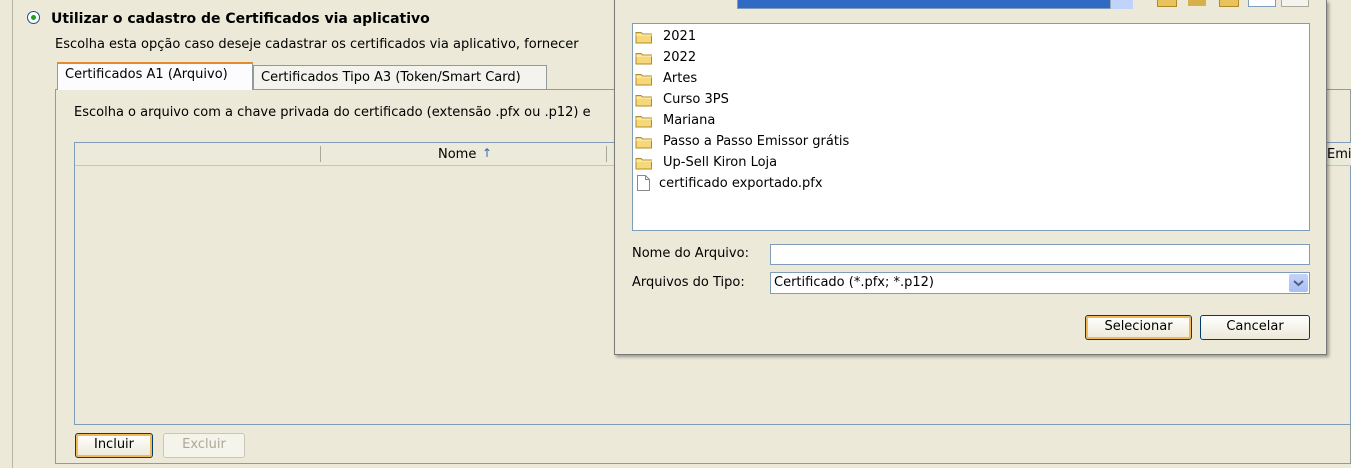  Describe the element at coordinates (457, 154) in the screenshot. I see `column-header-nome: Nome` at that location.